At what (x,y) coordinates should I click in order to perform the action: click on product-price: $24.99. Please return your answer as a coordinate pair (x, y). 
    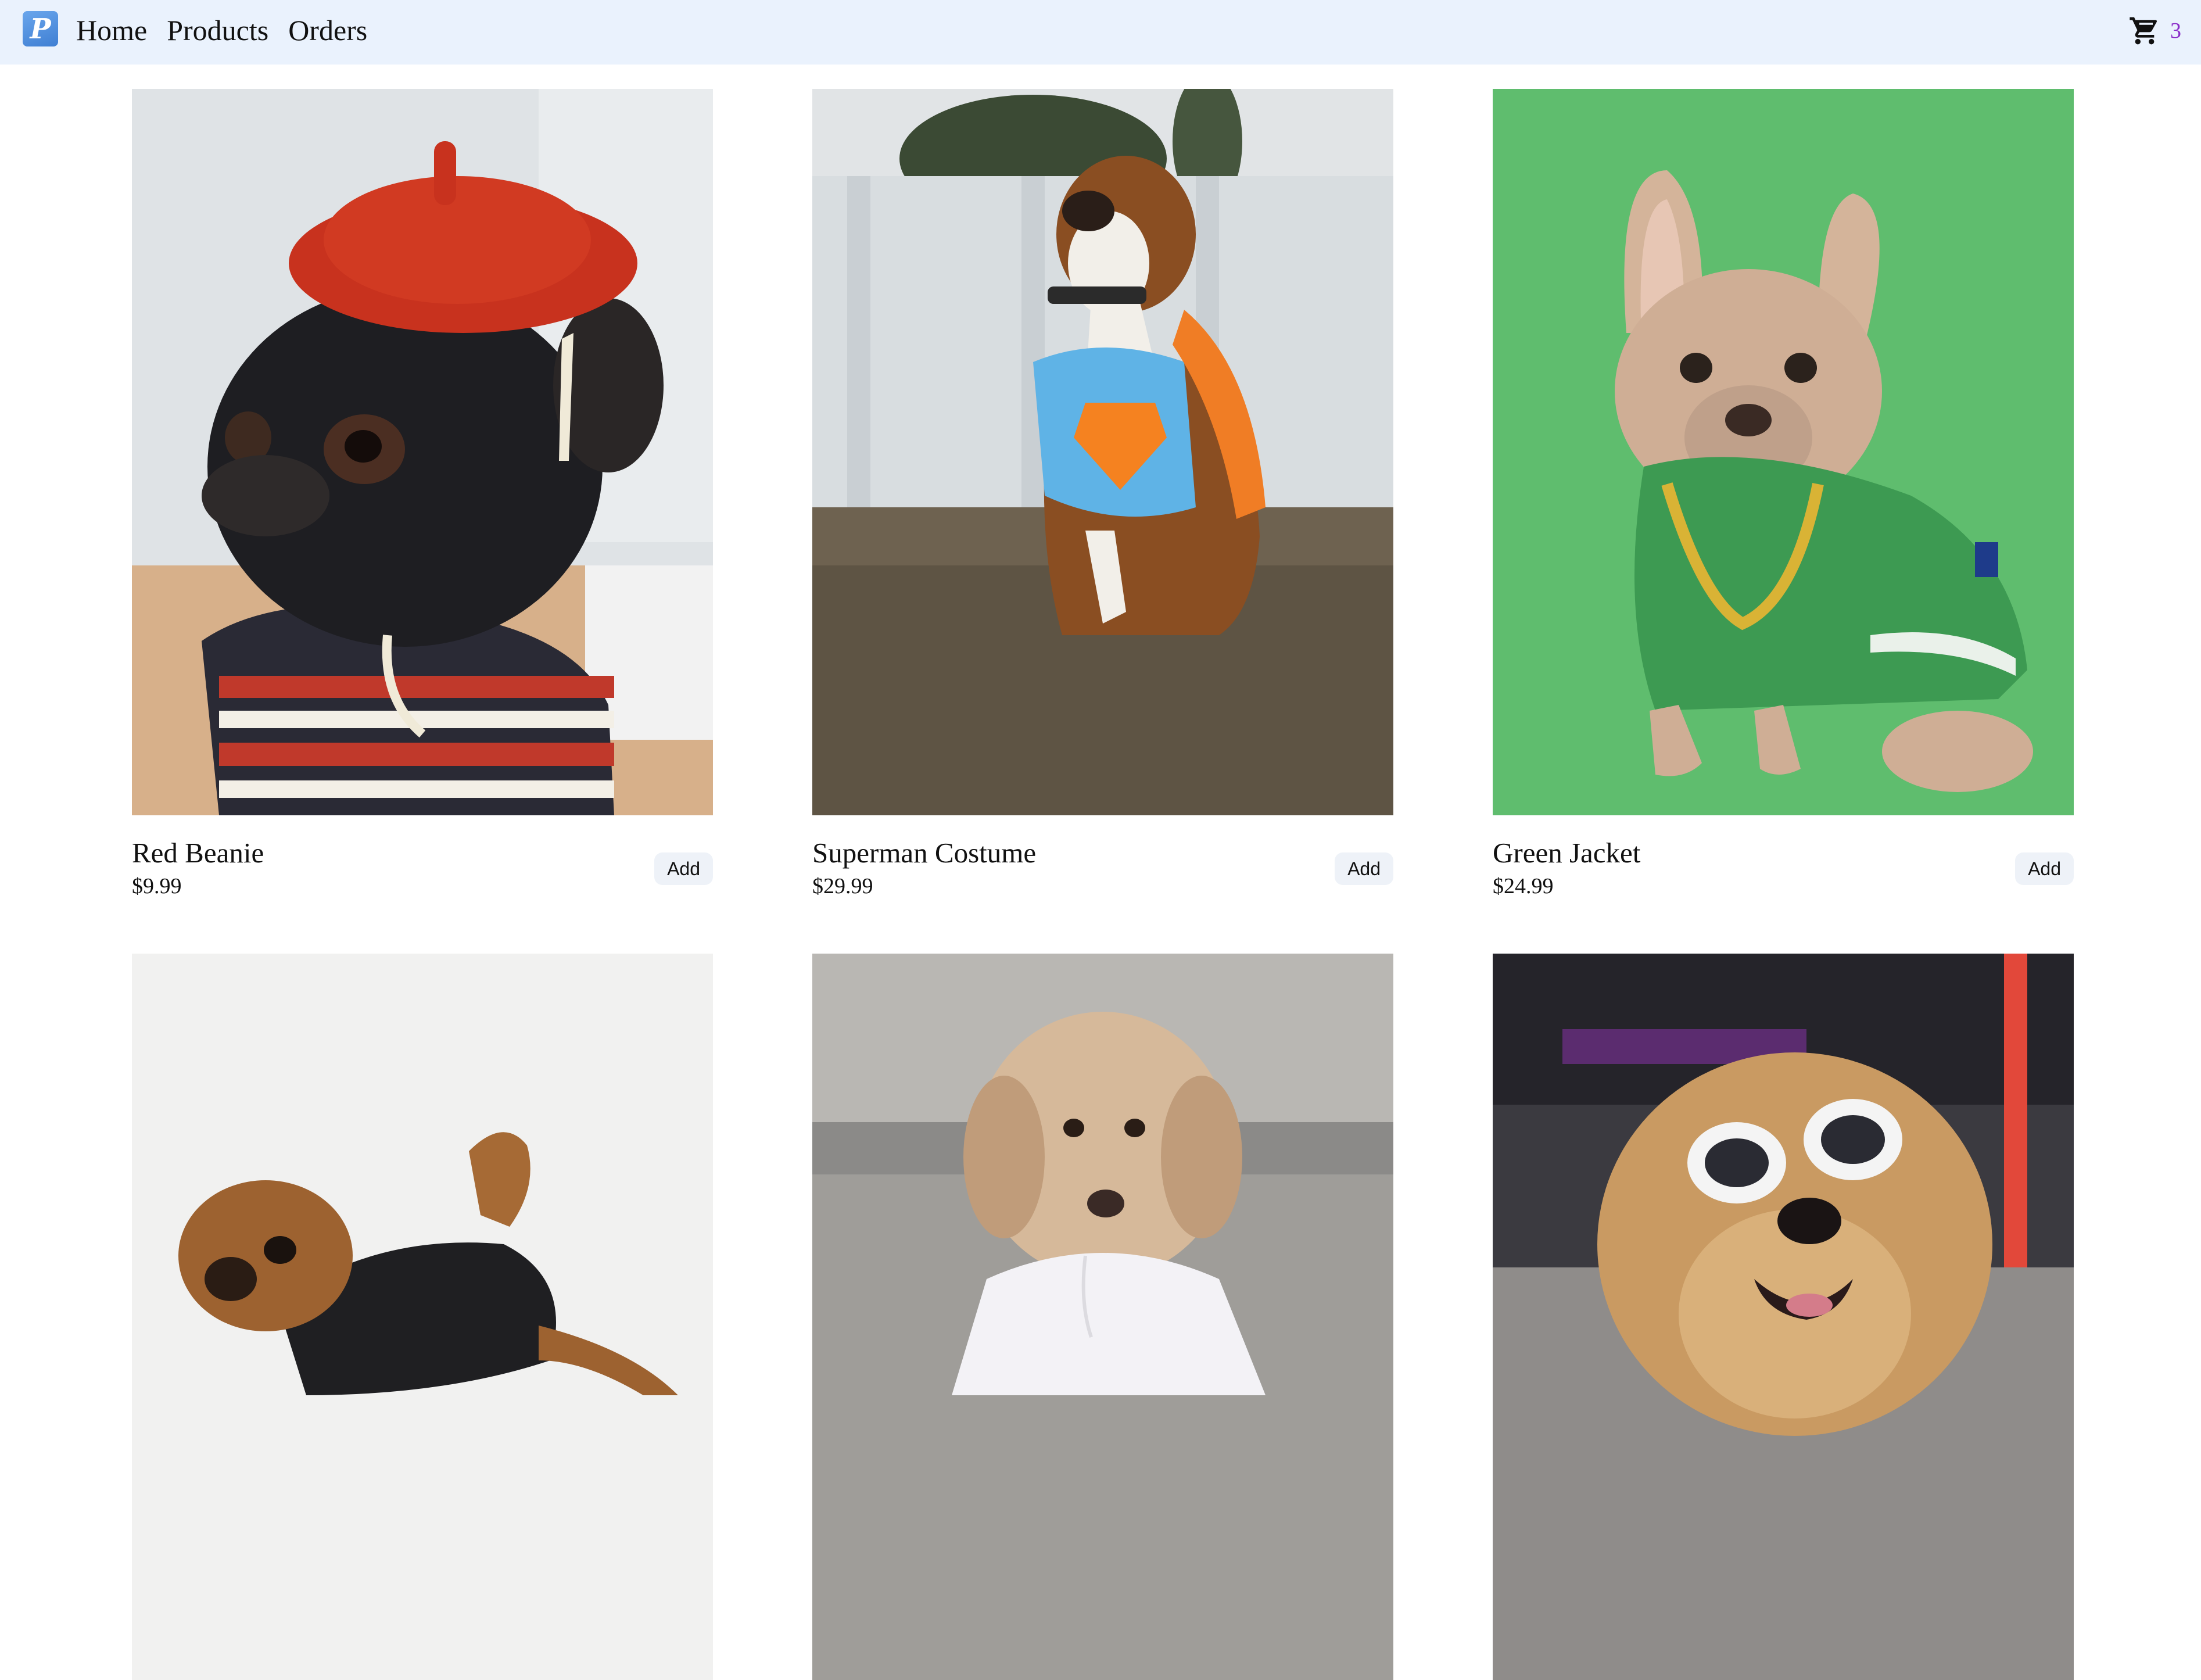
    Looking at the image, I should click on (1524, 886).